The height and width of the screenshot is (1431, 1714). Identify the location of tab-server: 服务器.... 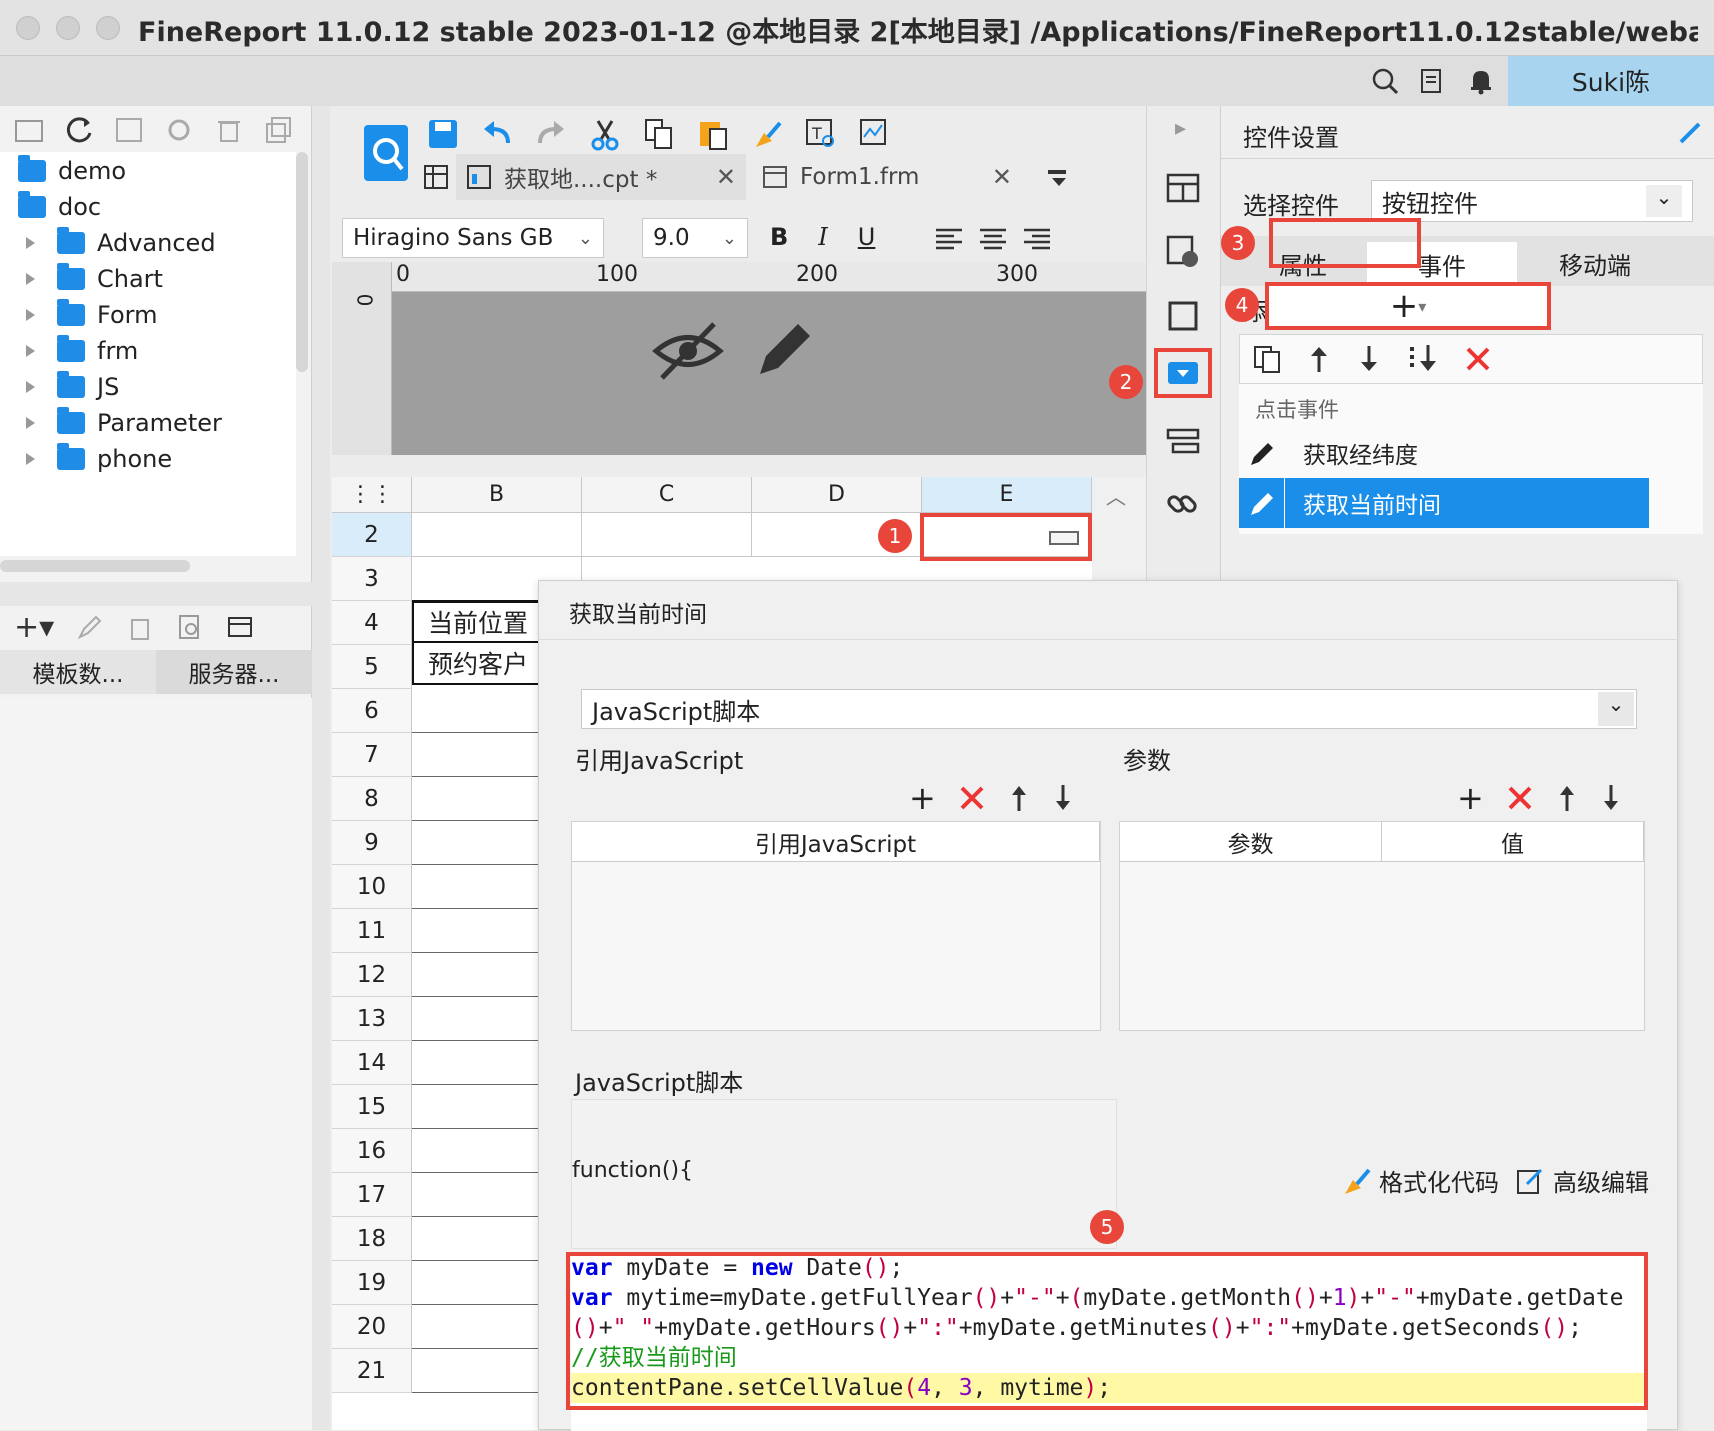
(234, 672).